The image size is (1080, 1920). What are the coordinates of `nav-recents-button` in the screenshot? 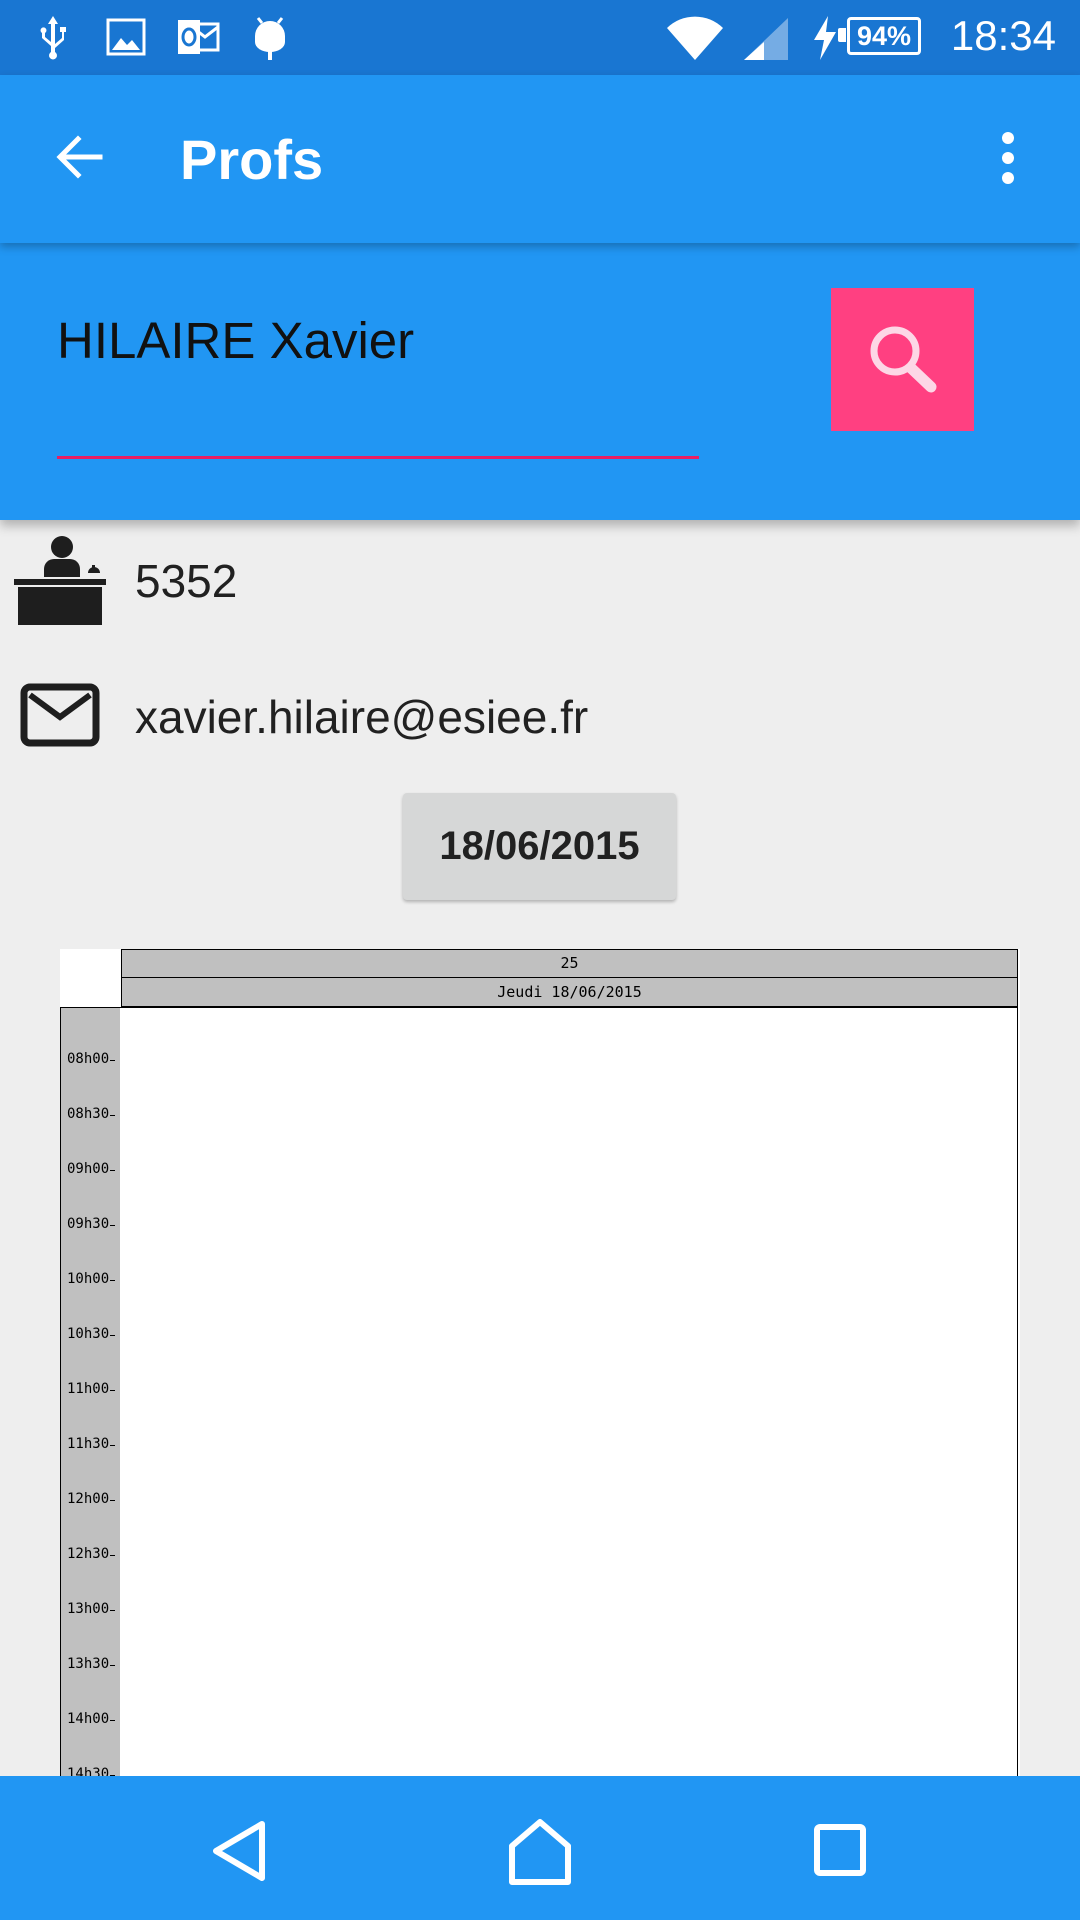 It's located at (840, 1851).